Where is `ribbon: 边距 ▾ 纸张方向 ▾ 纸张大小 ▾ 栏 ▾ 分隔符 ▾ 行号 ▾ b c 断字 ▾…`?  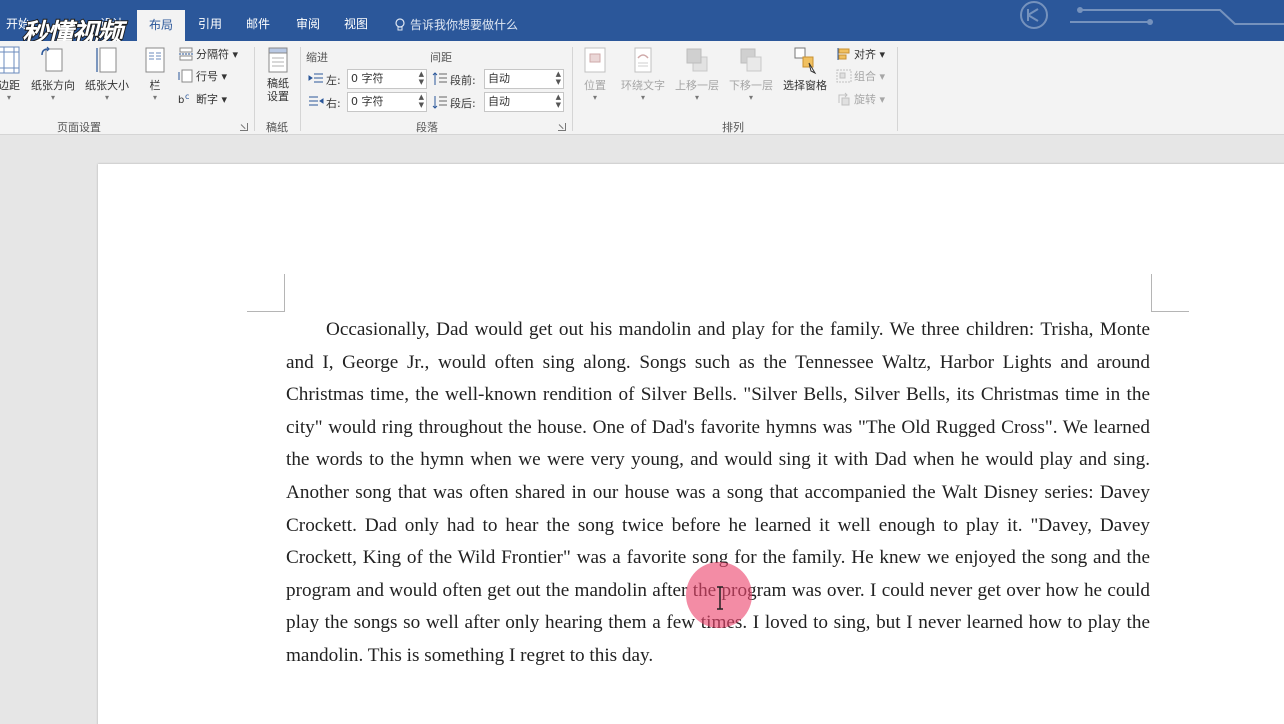
ribbon: 边距 ▾ 纸张方向 ▾ 纸张大小 ▾ 栏 ▾ 分隔符 ▾ 行号 ▾ b c 断字 ▾… is located at coordinates (642, 88).